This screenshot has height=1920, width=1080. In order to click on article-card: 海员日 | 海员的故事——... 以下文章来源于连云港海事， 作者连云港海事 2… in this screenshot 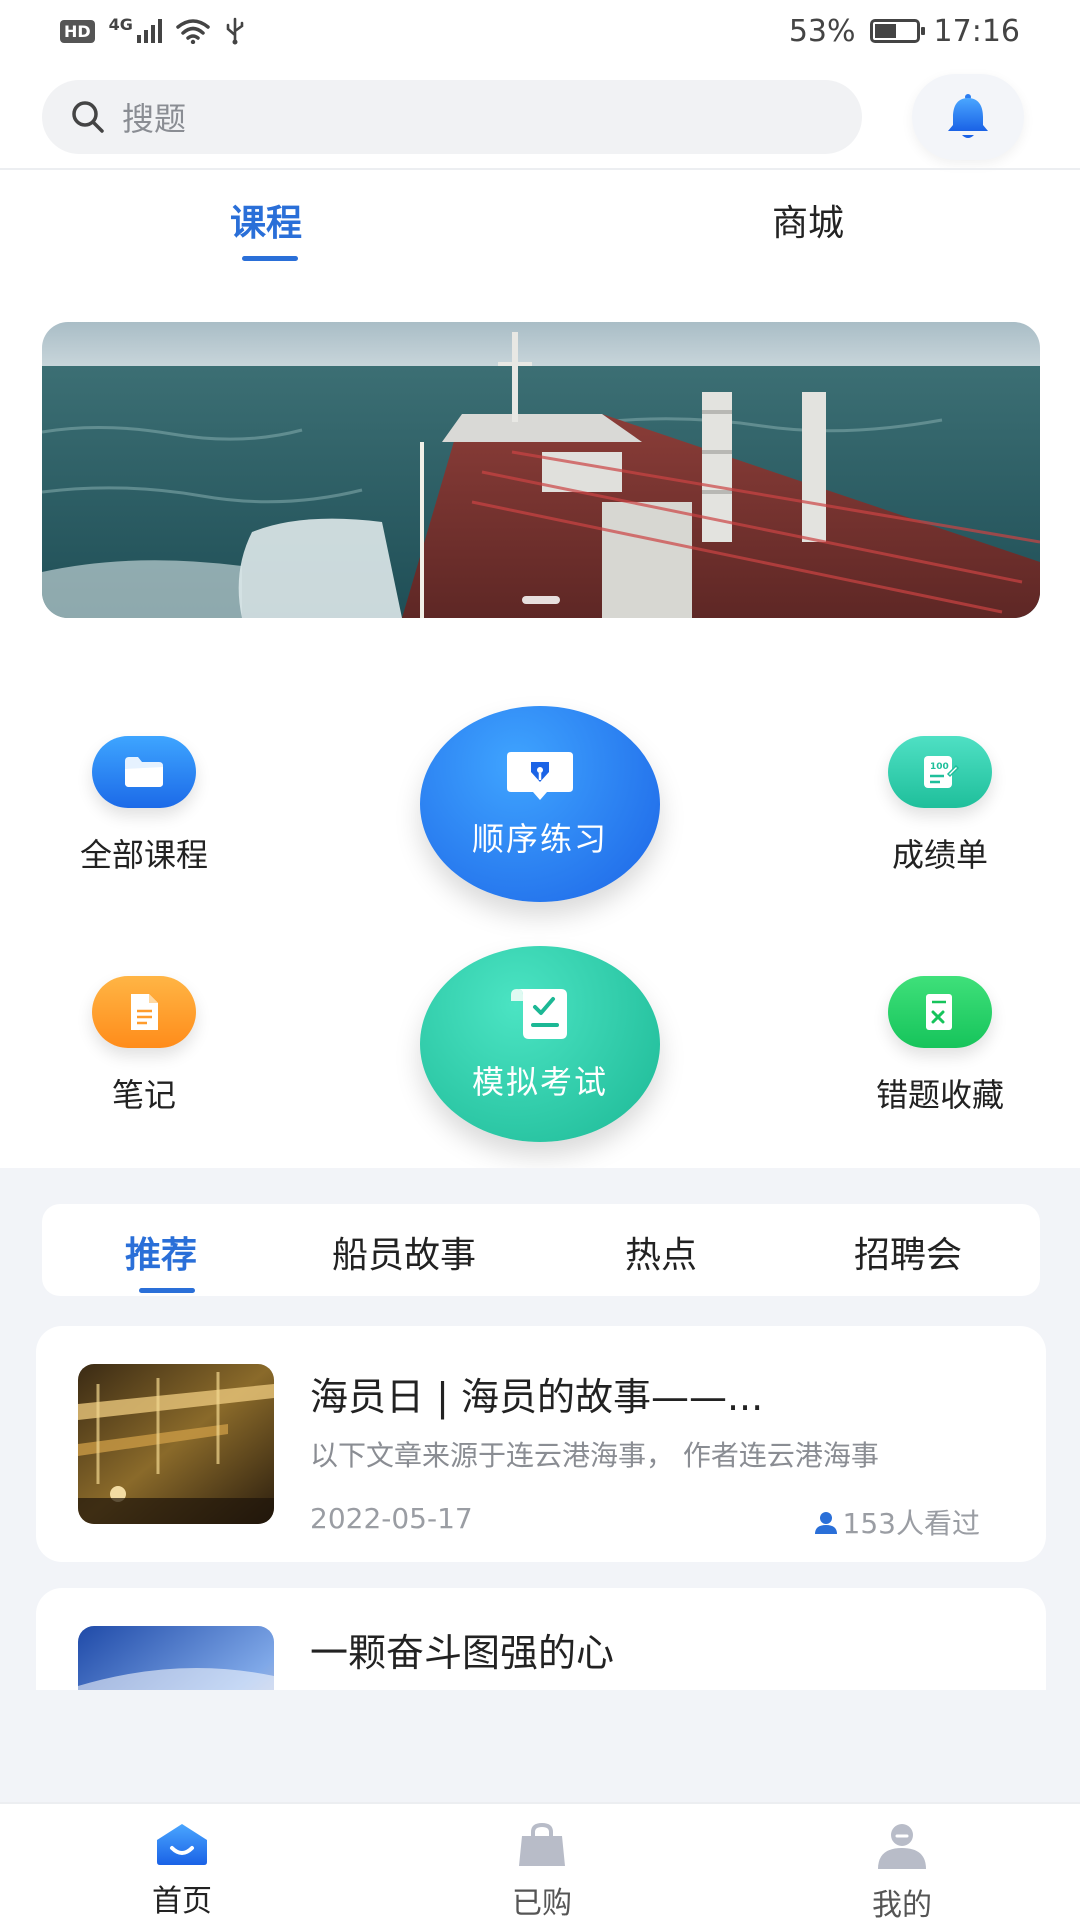, I will do `click(541, 1444)`.